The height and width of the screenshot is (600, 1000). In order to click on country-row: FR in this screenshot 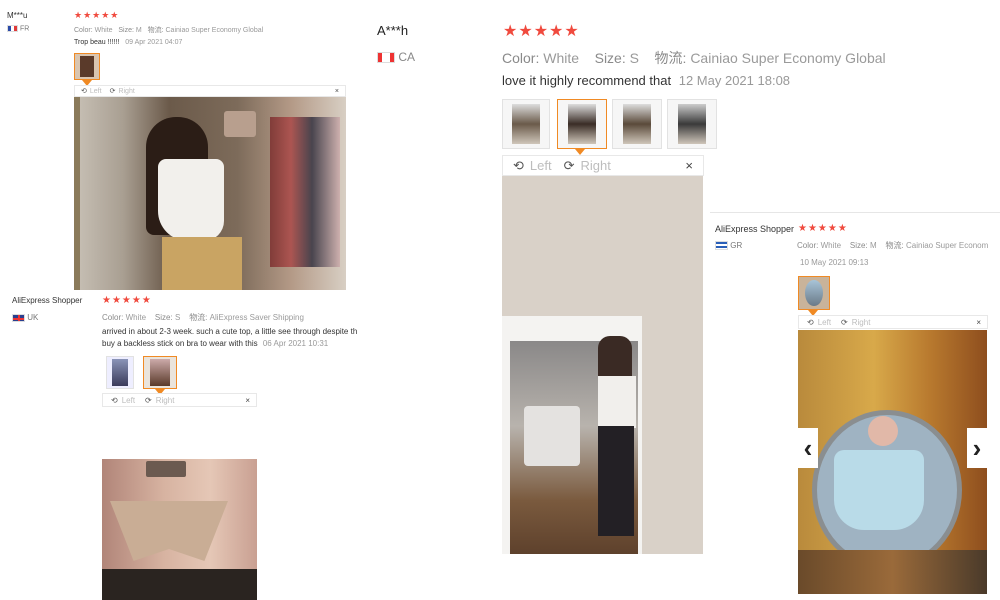, I will do `click(18, 28)`.